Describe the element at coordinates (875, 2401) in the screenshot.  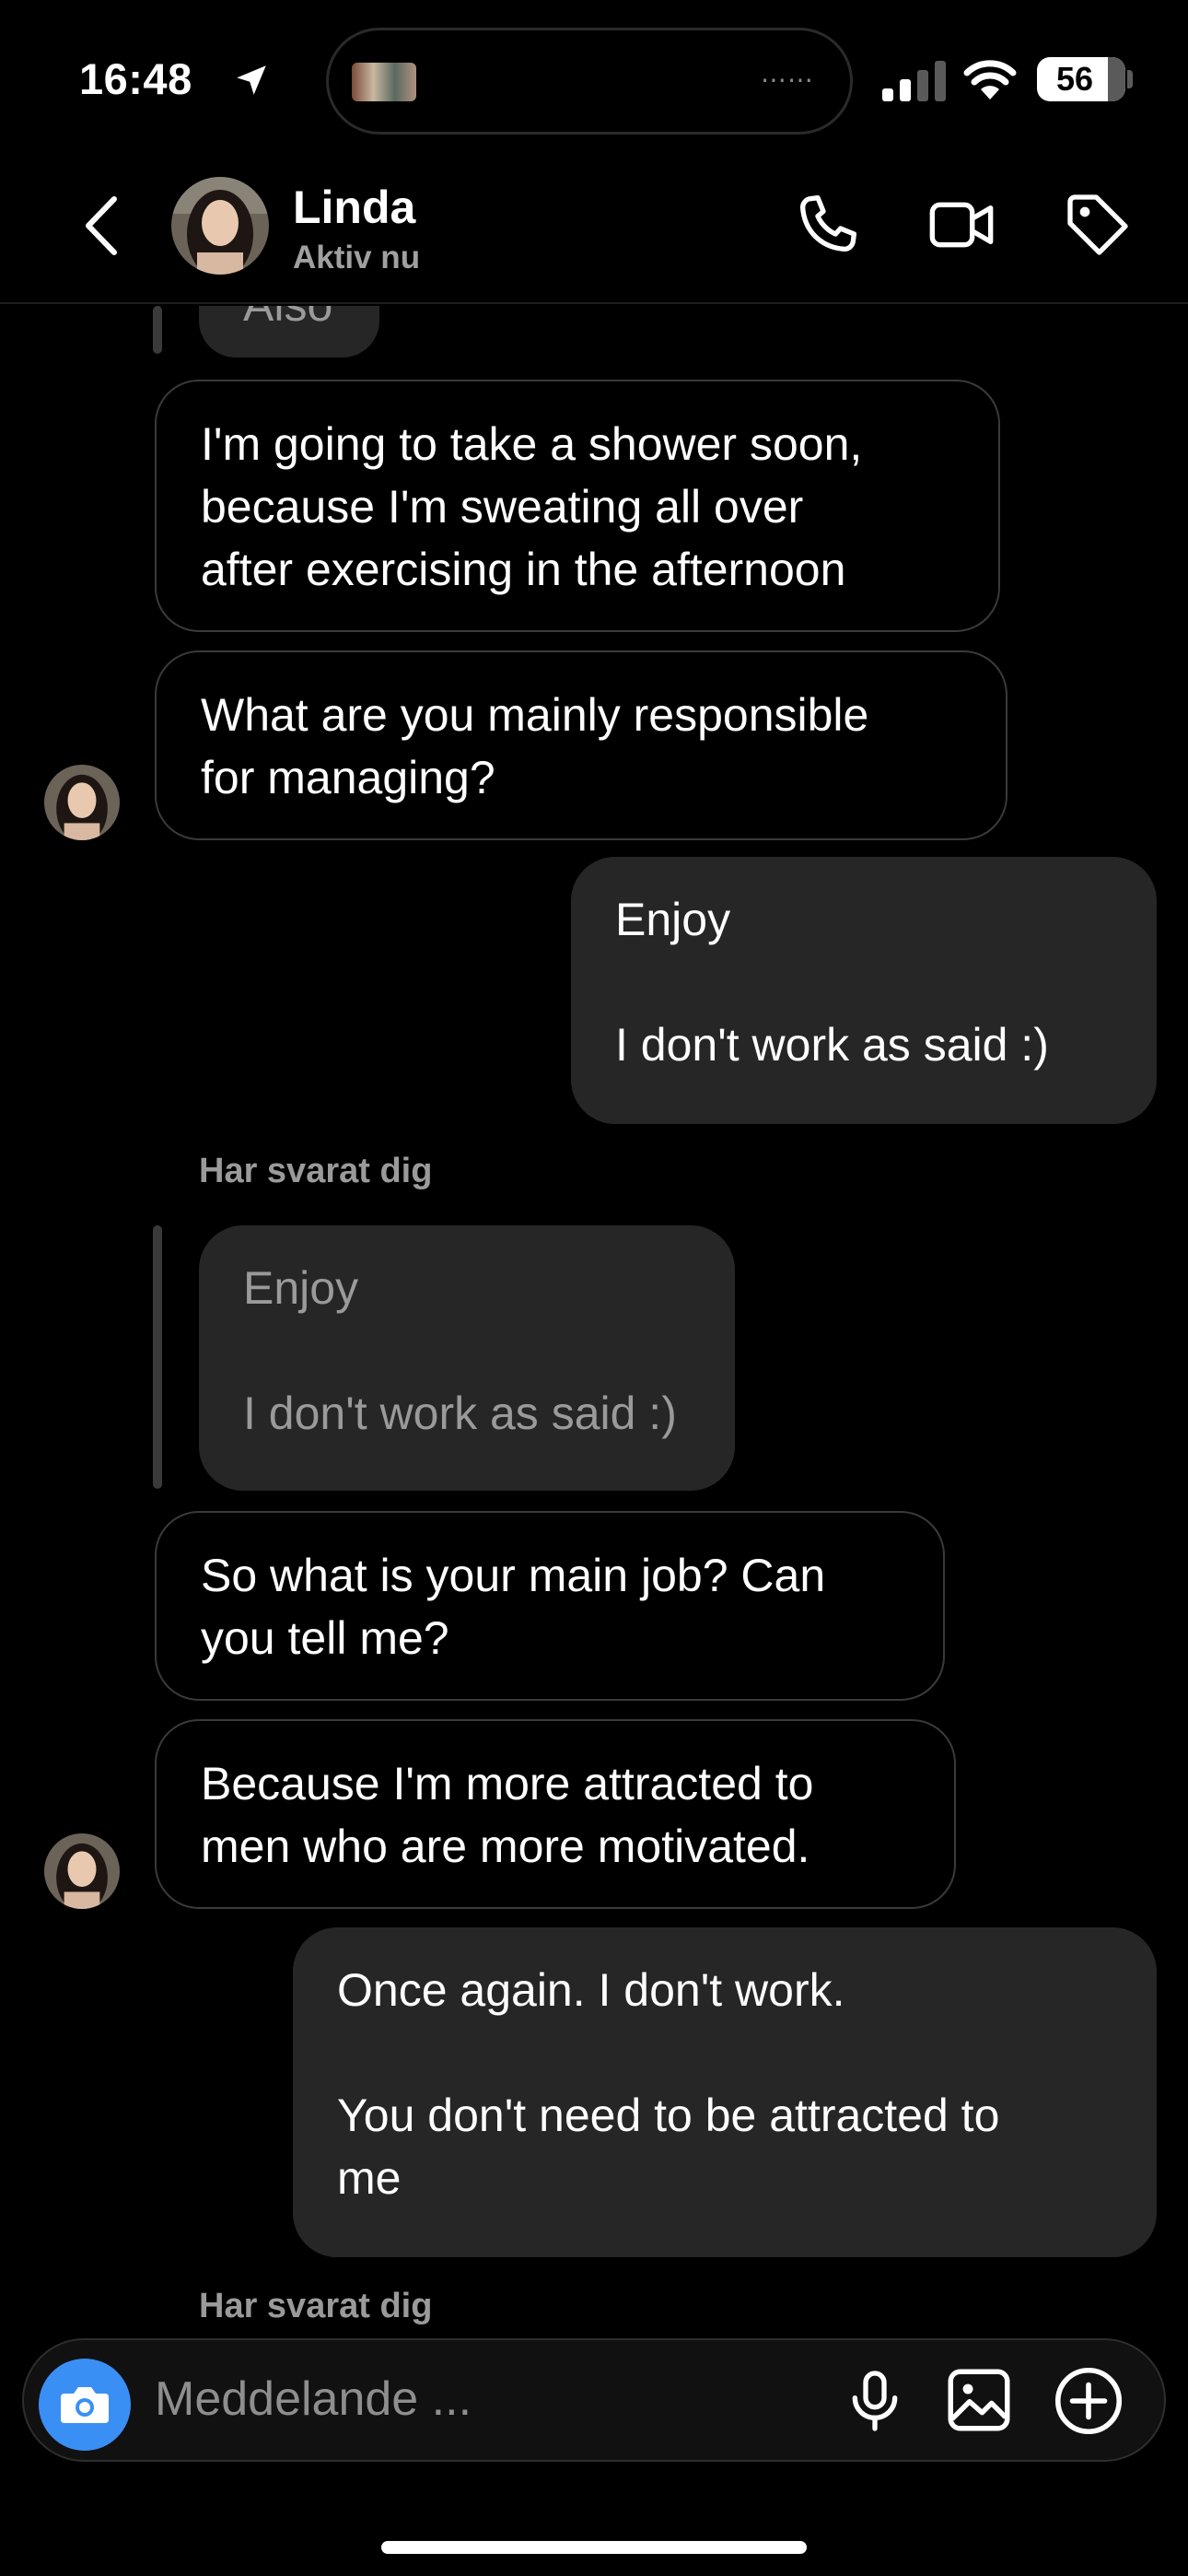
I see `microphone-icon` at that location.